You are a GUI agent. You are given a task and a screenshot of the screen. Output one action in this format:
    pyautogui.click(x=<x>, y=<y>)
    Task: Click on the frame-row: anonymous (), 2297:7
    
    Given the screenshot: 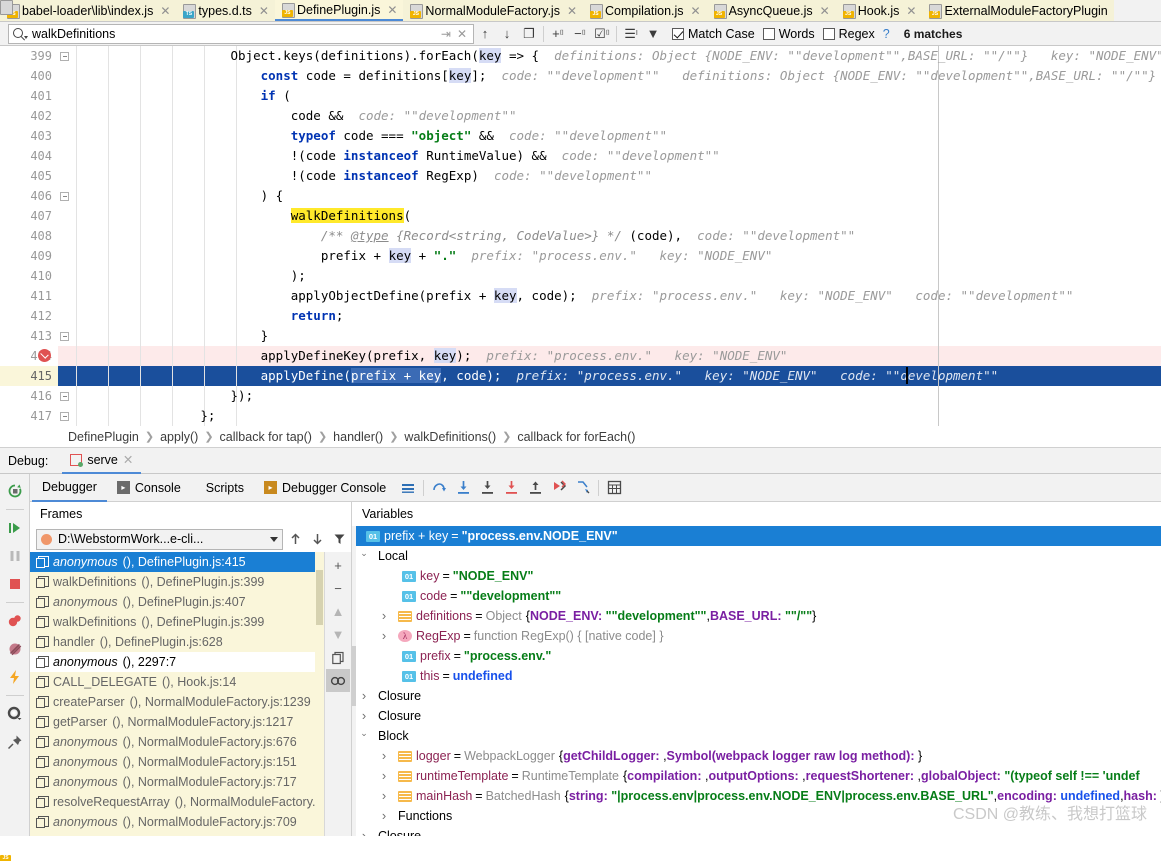 What is the action you would take?
    pyautogui.click(x=172, y=662)
    